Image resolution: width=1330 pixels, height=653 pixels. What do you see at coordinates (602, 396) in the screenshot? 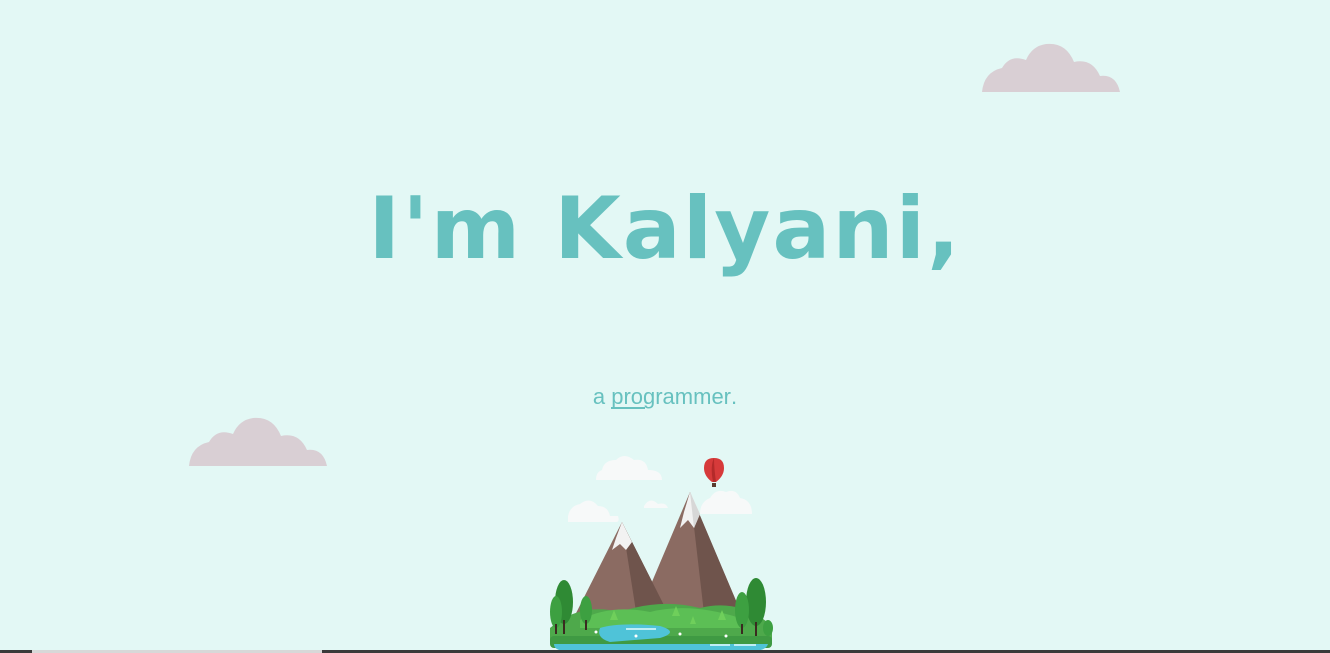
I see `subtitle-prefix: a` at bounding box center [602, 396].